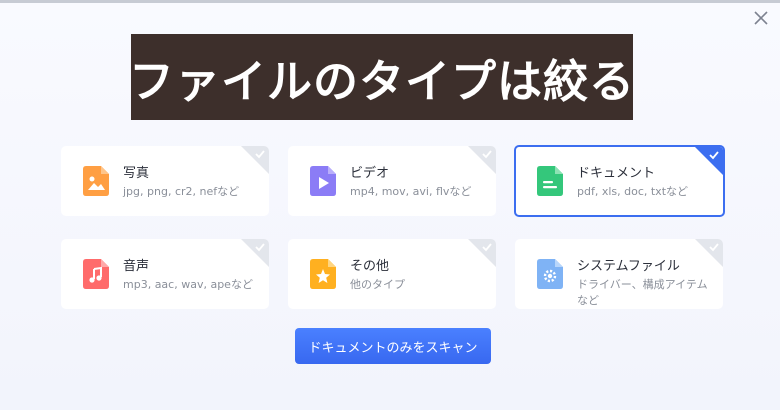  I want to click on card-description: pdf, xls, doc, txtなど, so click(633, 191).